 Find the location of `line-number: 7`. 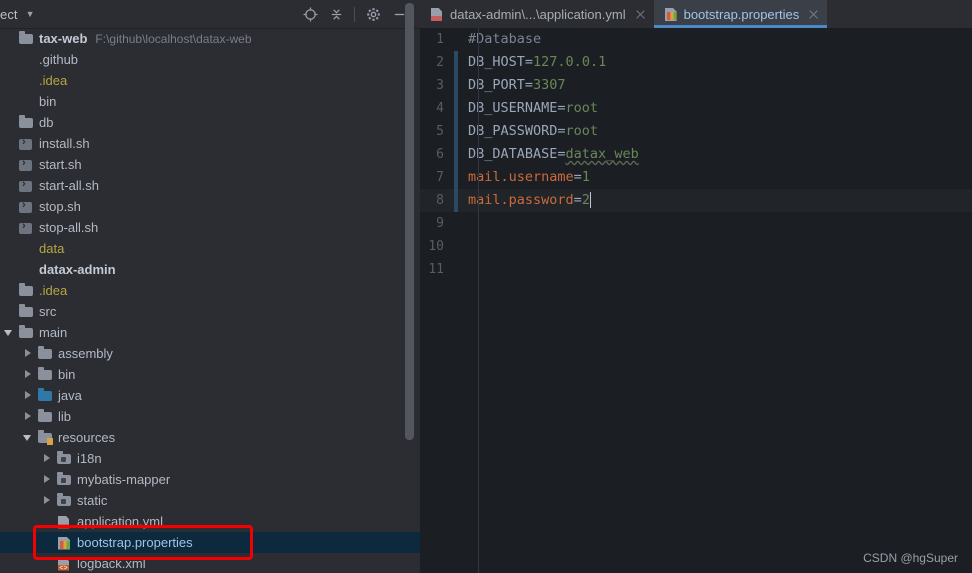

line-number: 7 is located at coordinates (440, 177).